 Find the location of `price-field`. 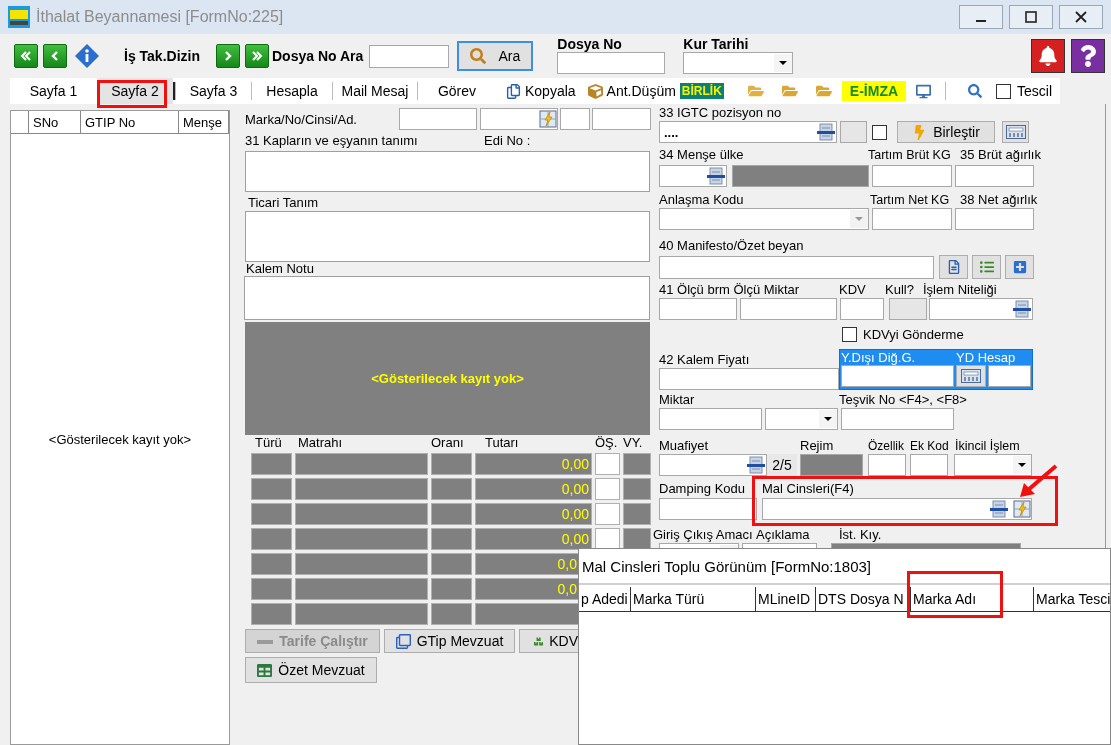

price-field is located at coordinates (749, 379).